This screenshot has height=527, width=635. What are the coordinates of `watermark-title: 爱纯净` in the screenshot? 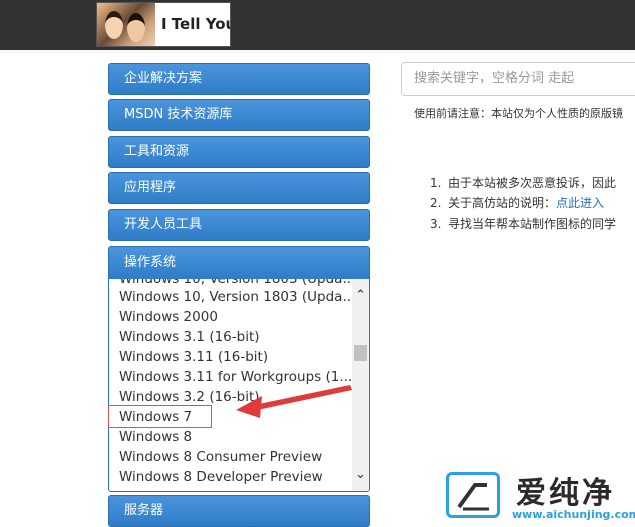 It's located at (565, 493).